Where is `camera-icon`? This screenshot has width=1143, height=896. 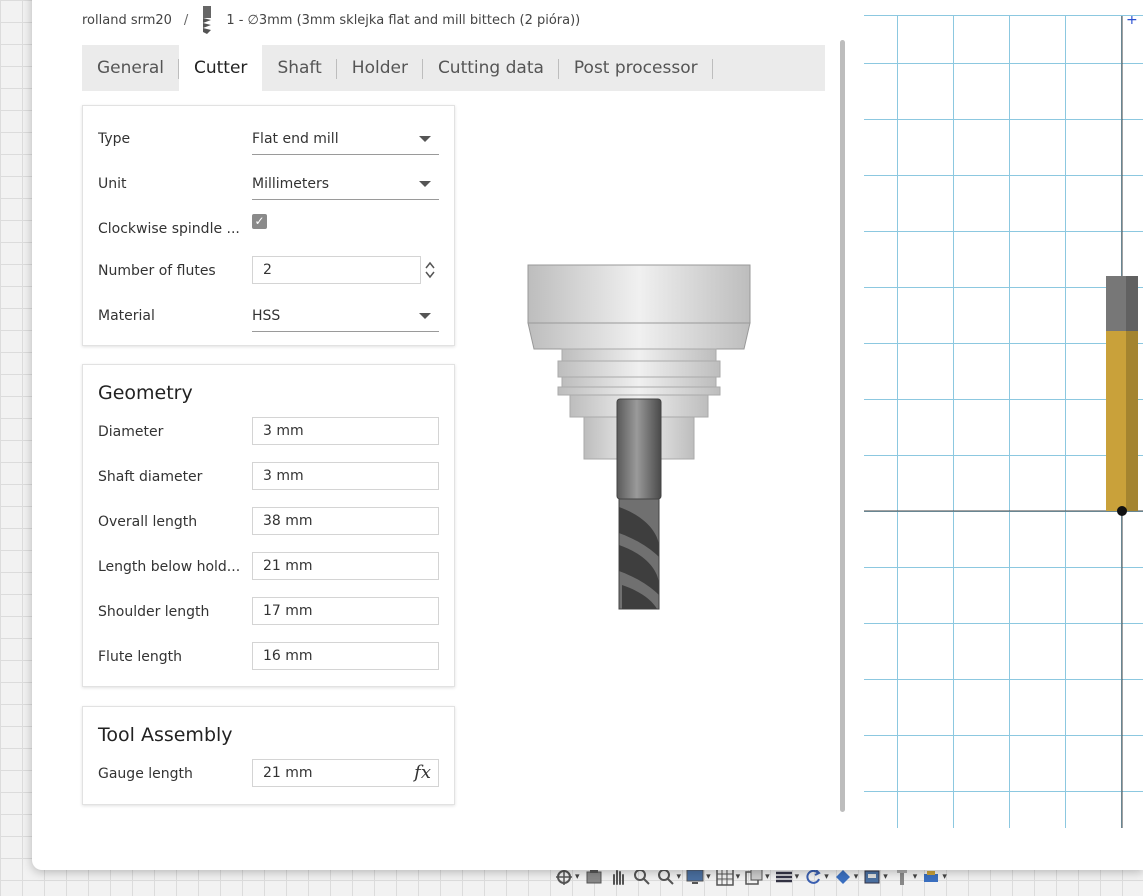 camera-icon is located at coordinates (594, 877).